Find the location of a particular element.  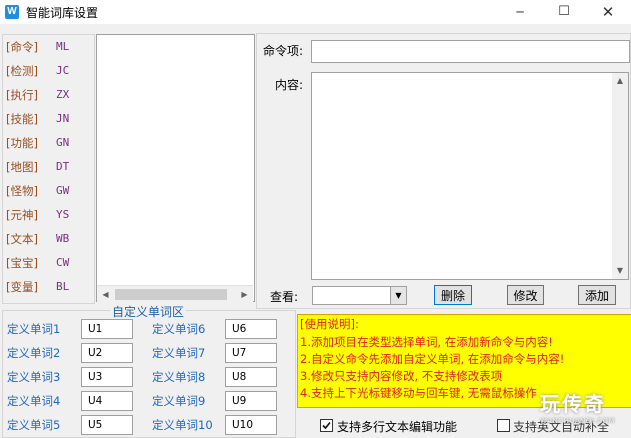

usage-title: [使用说明]: is located at coordinates (329, 324).